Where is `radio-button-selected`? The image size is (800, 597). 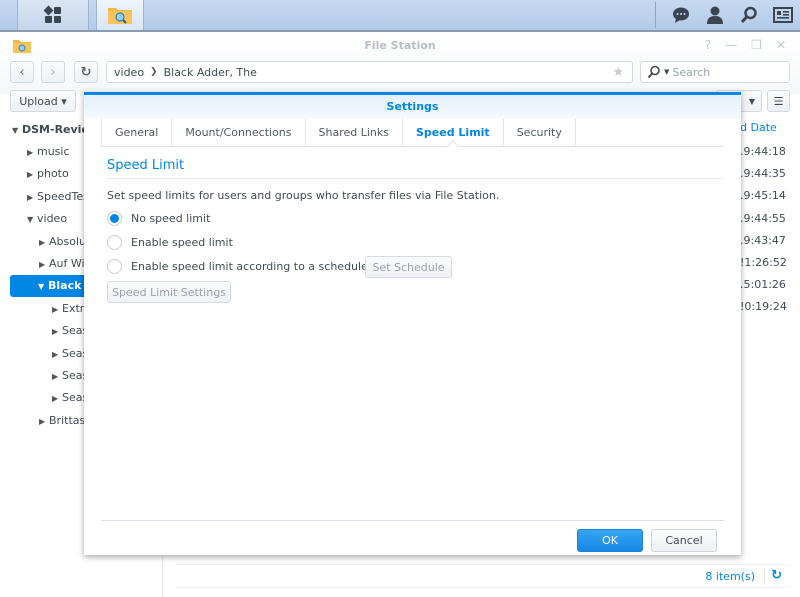 radio-button-selected is located at coordinates (114, 218).